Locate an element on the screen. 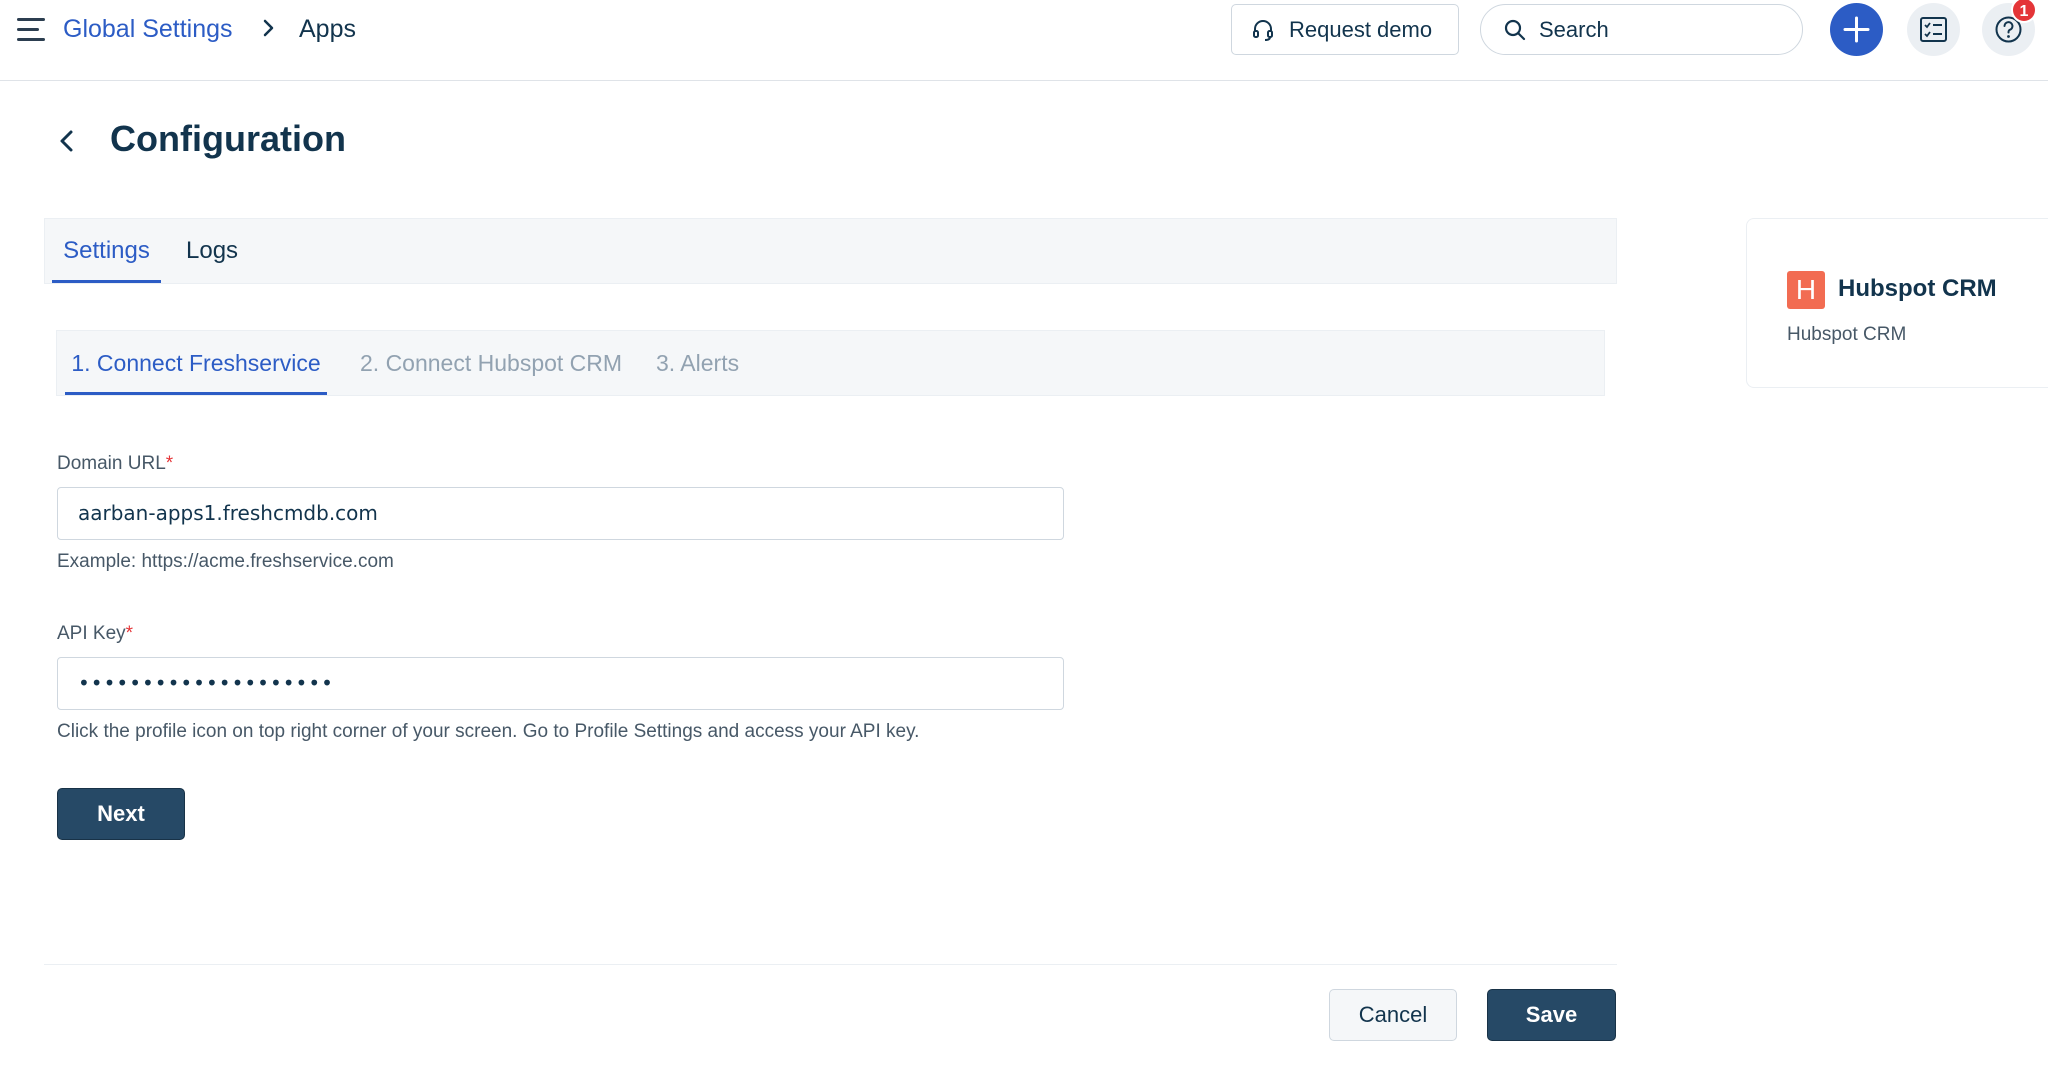 Image resolution: width=2048 pixels, height=1079 pixels. domain-url-hint: Example: https://acme.freshservice.com is located at coordinates (225, 561).